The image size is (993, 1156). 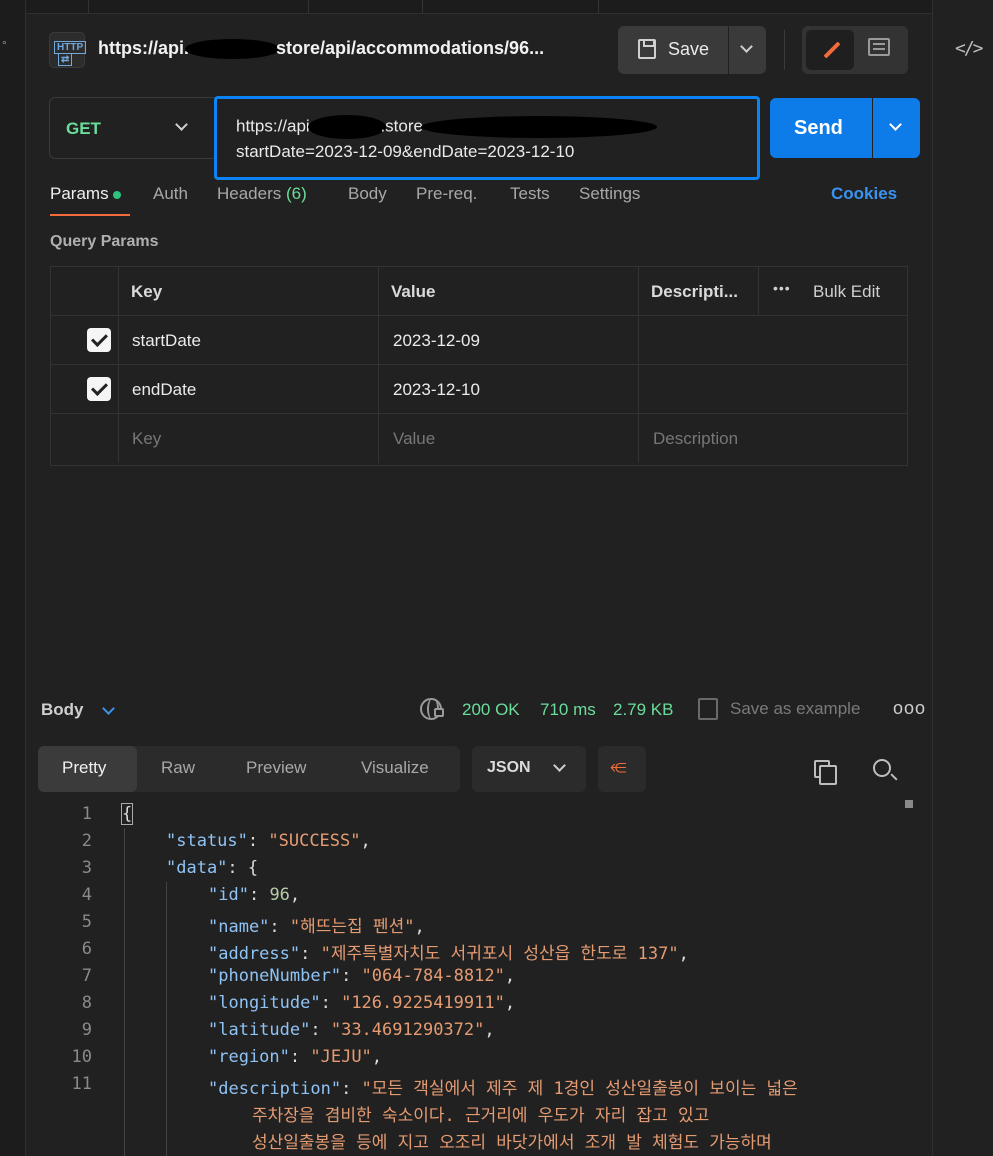 What do you see at coordinates (508, 438) in the screenshot?
I see `value-cell: Value` at bounding box center [508, 438].